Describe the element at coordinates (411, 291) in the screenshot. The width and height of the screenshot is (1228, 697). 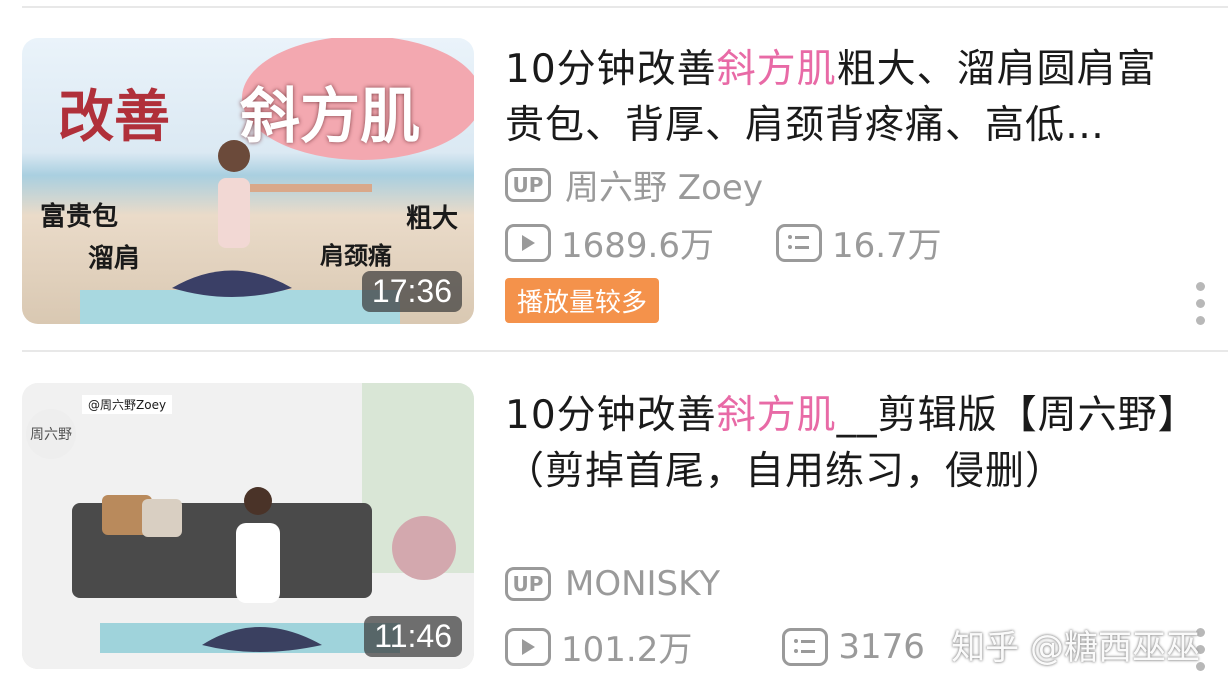
I see `video-duration: 17:36` at that location.